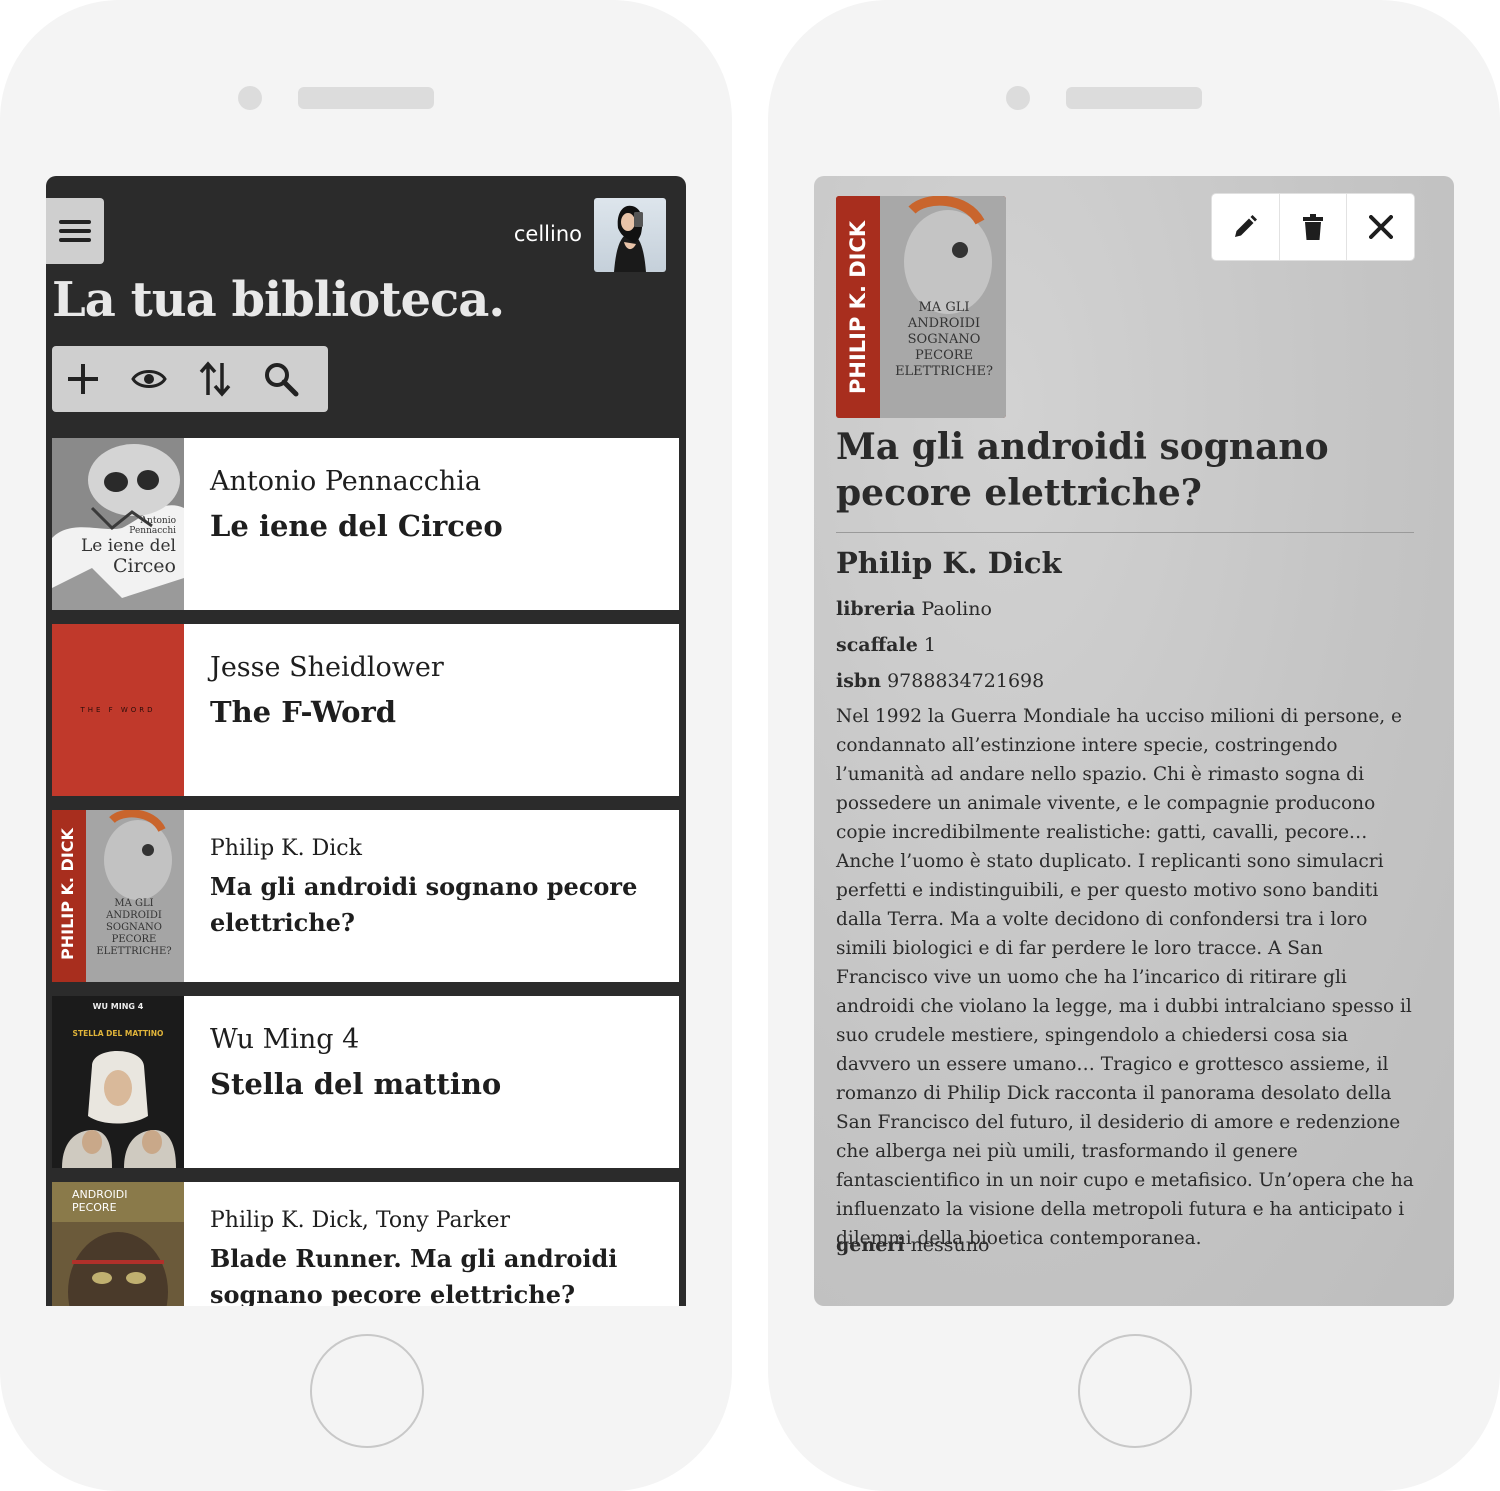 Image resolution: width=1500 pixels, height=1491 pixels. I want to click on book-title: The F-Word, so click(303, 712).